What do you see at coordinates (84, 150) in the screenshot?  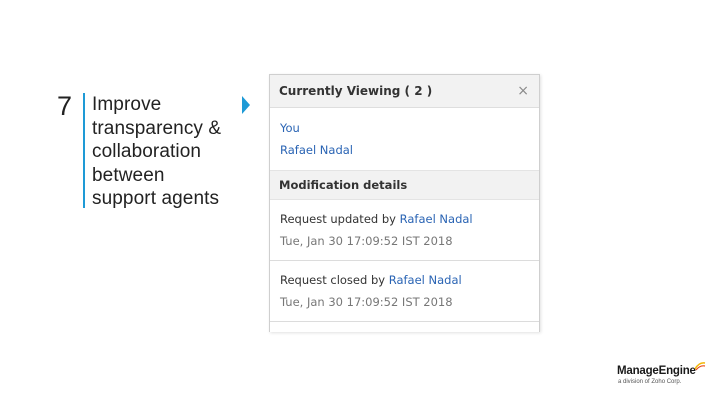 I see `accent-divider` at bounding box center [84, 150].